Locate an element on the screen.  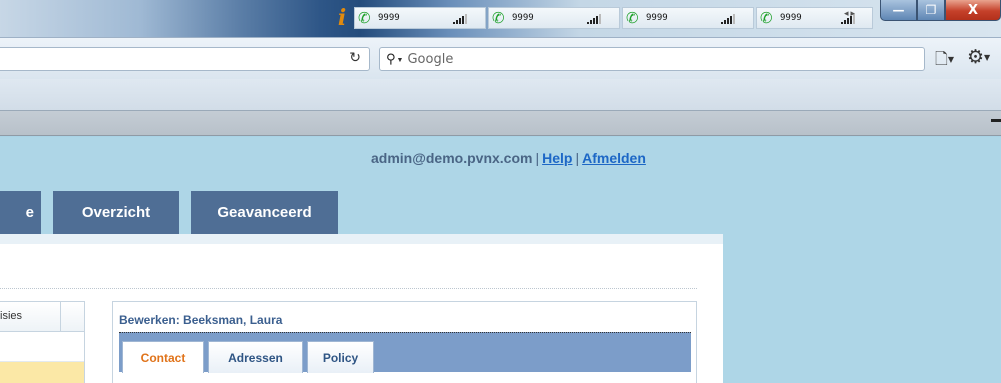
tab-adressen: Adressen is located at coordinates (255, 357).